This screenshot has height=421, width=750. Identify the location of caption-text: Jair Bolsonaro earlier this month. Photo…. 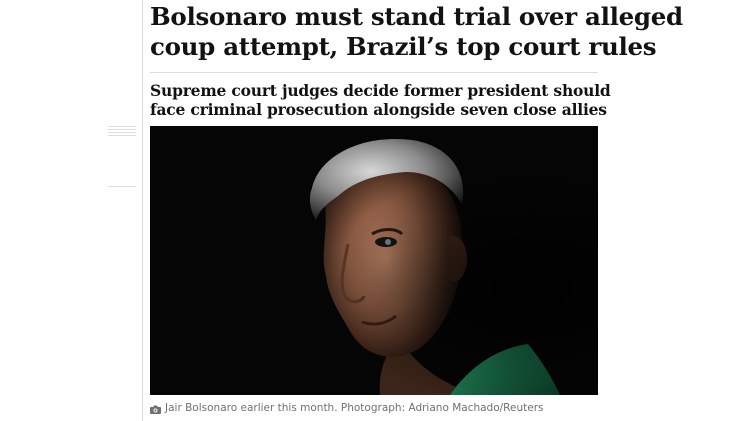
(354, 408).